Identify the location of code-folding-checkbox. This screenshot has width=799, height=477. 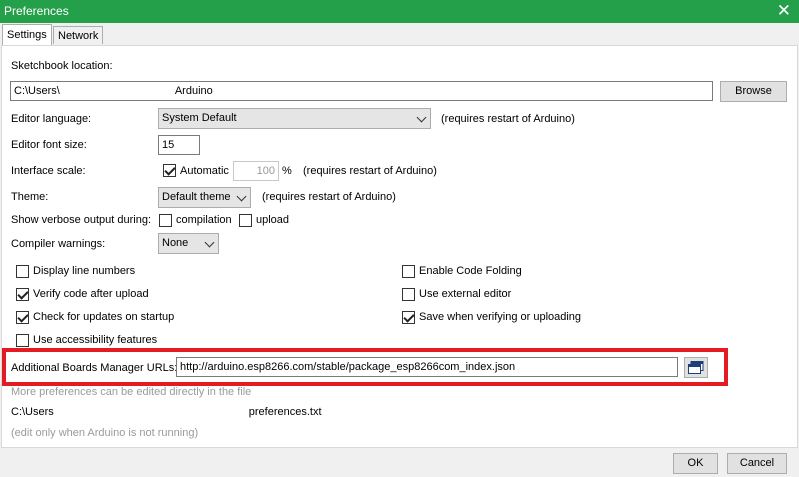
(408, 271).